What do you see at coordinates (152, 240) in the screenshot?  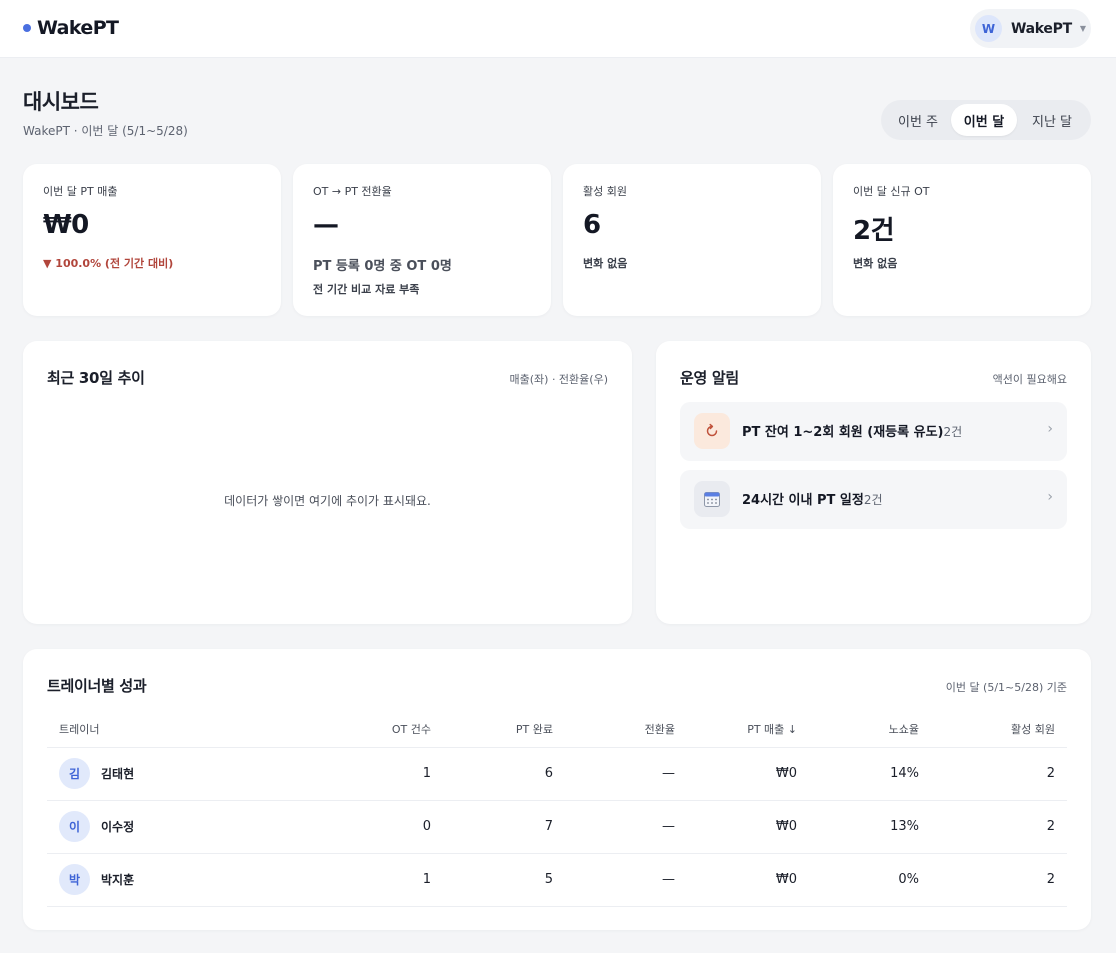 I see `kpi-card-revenue: 이번 달 PT 매출 ₩0 ▼ 100.0% (전 기간 대비)` at bounding box center [152, 240].